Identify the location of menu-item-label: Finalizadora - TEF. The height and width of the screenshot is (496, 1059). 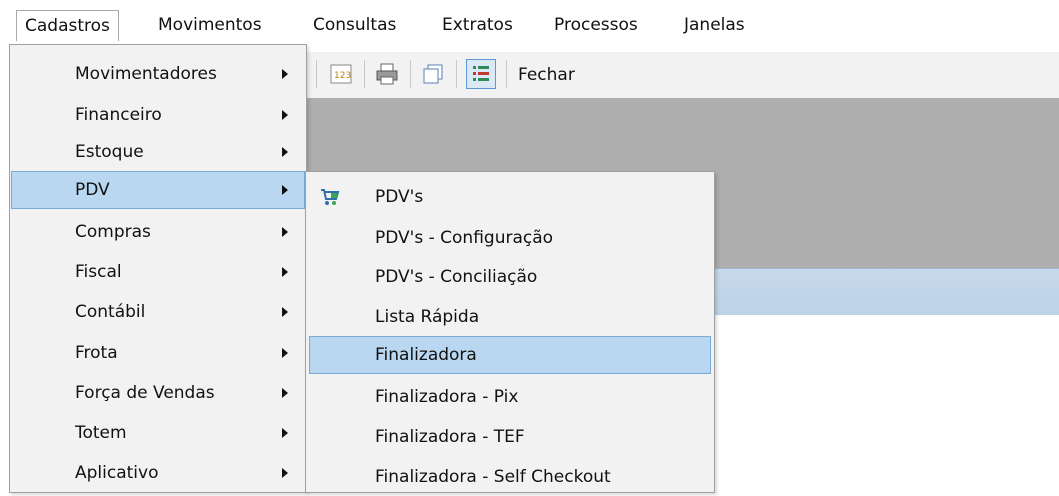
(450, 437).